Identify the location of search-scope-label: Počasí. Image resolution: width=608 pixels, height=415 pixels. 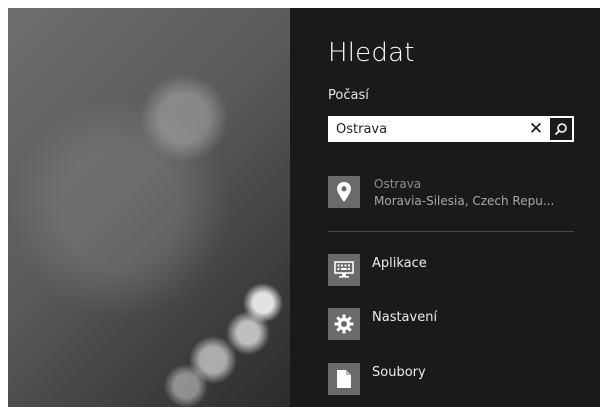
(348, 95).